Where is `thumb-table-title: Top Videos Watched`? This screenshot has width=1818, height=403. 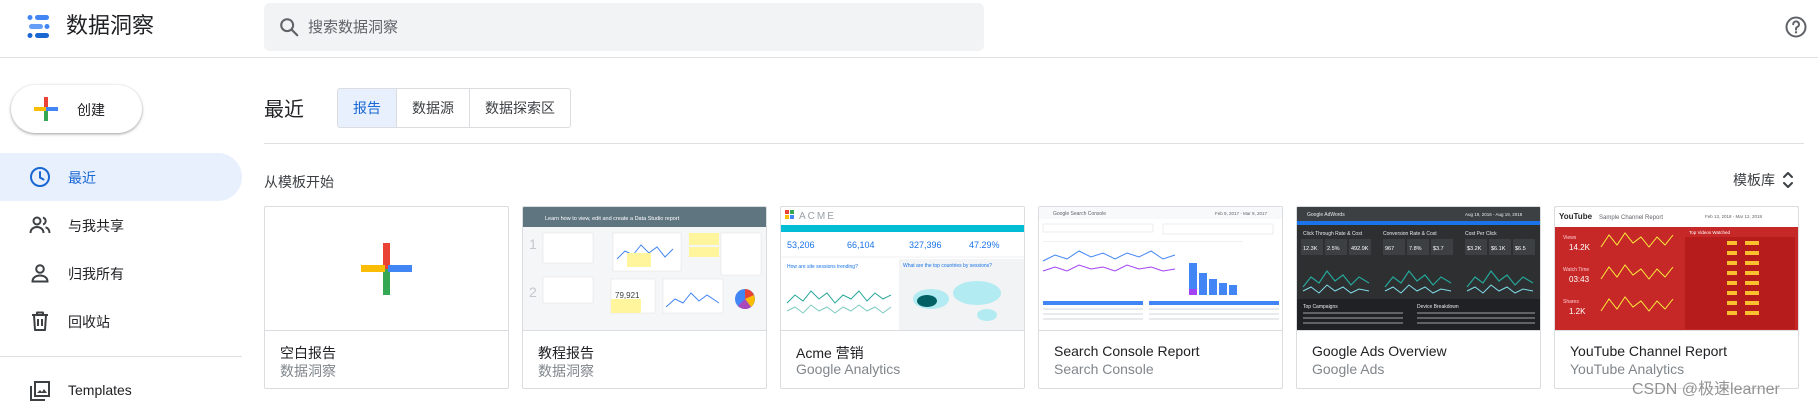 thumb-table-title: Top Videos Watched is located at coordinates (1710, 232).